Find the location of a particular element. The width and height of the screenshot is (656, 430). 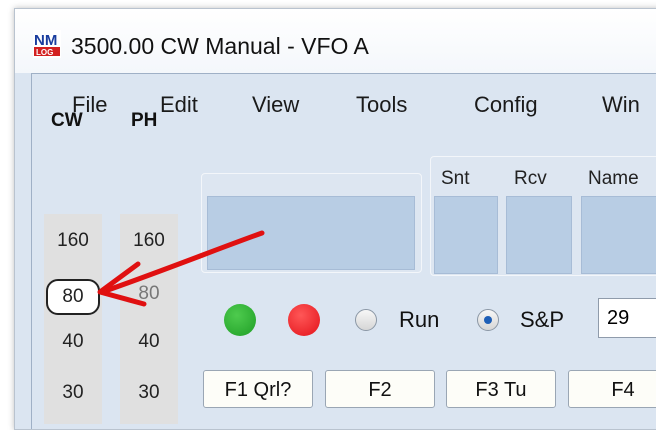

sp-radio-label: S&P is located at coordinates (542, 320).